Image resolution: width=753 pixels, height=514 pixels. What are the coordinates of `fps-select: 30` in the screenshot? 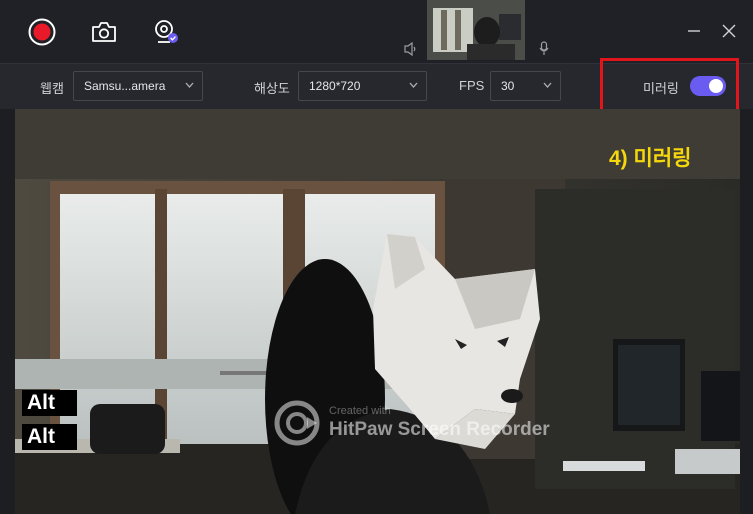 It's located at (525, 86).